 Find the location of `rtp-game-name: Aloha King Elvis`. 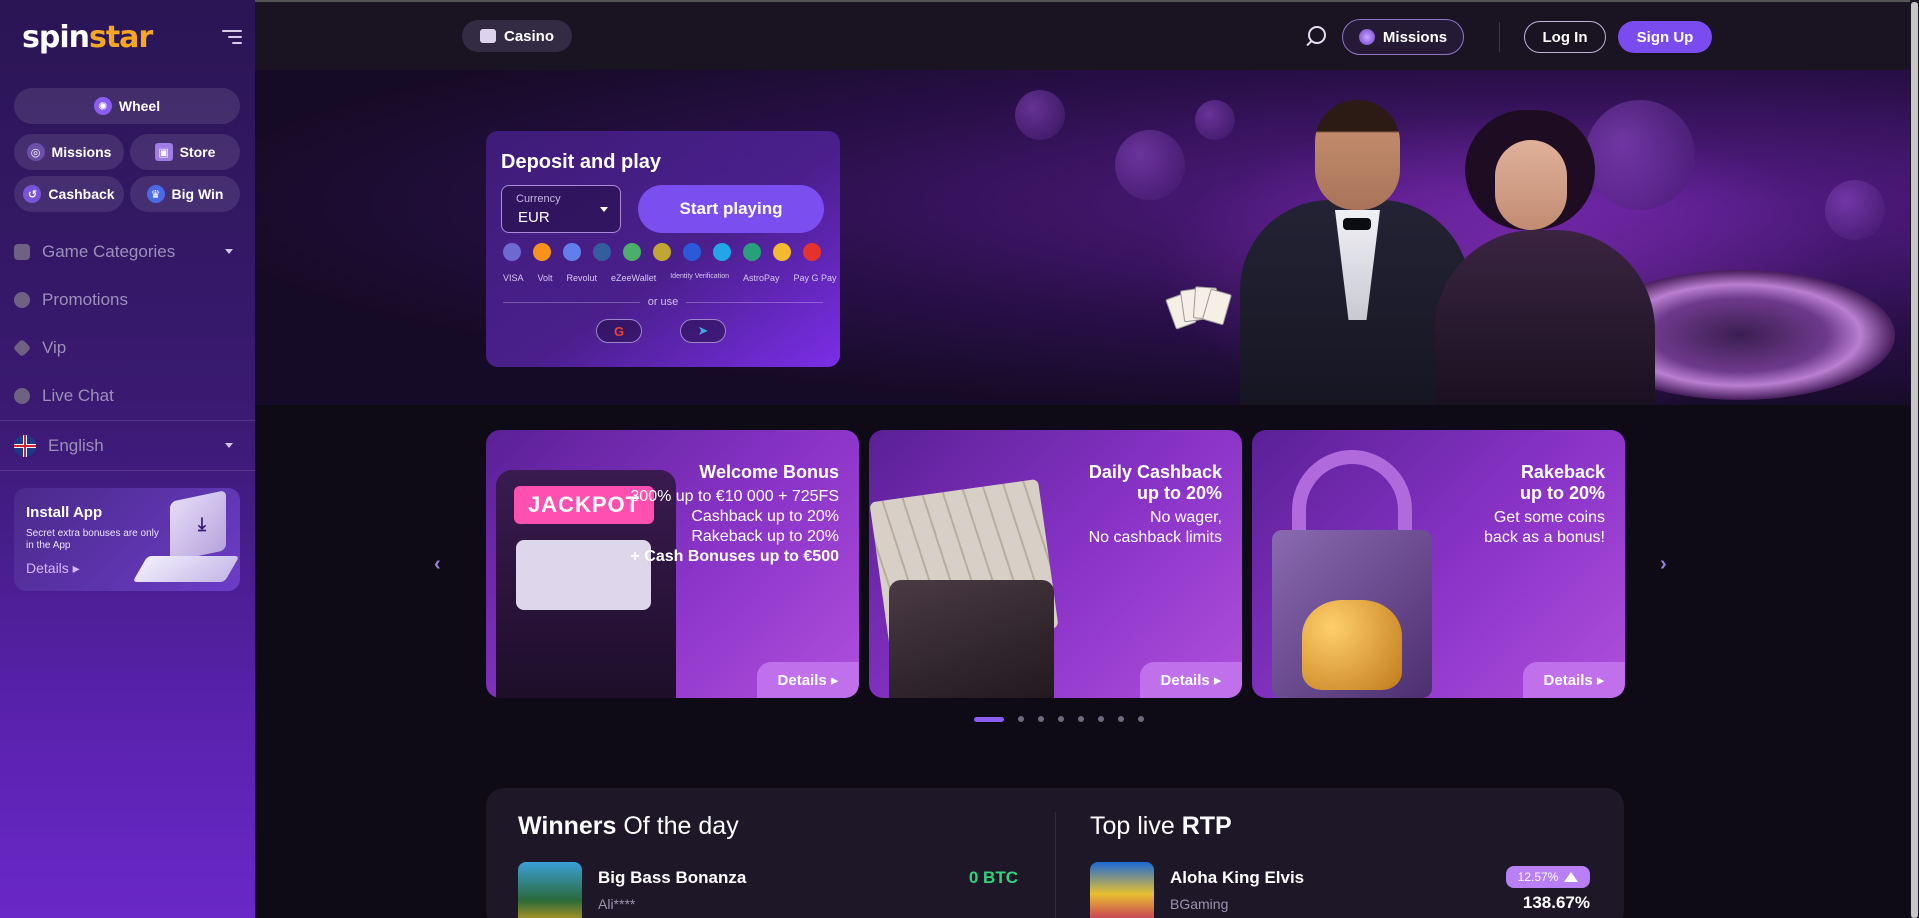

rtp-game-name: Aloha King Elvis is located at coordinates (1237, 878).